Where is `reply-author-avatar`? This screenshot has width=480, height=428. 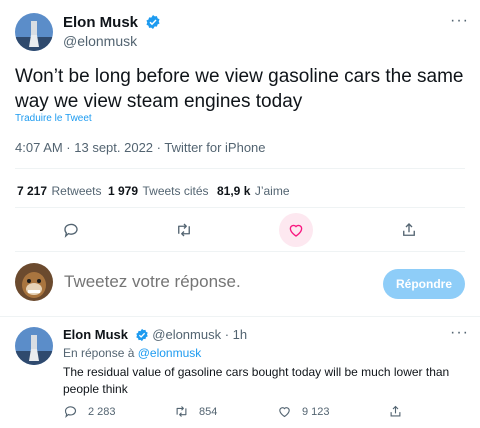 reply-author-avatar is located at coordinates (34, 346).